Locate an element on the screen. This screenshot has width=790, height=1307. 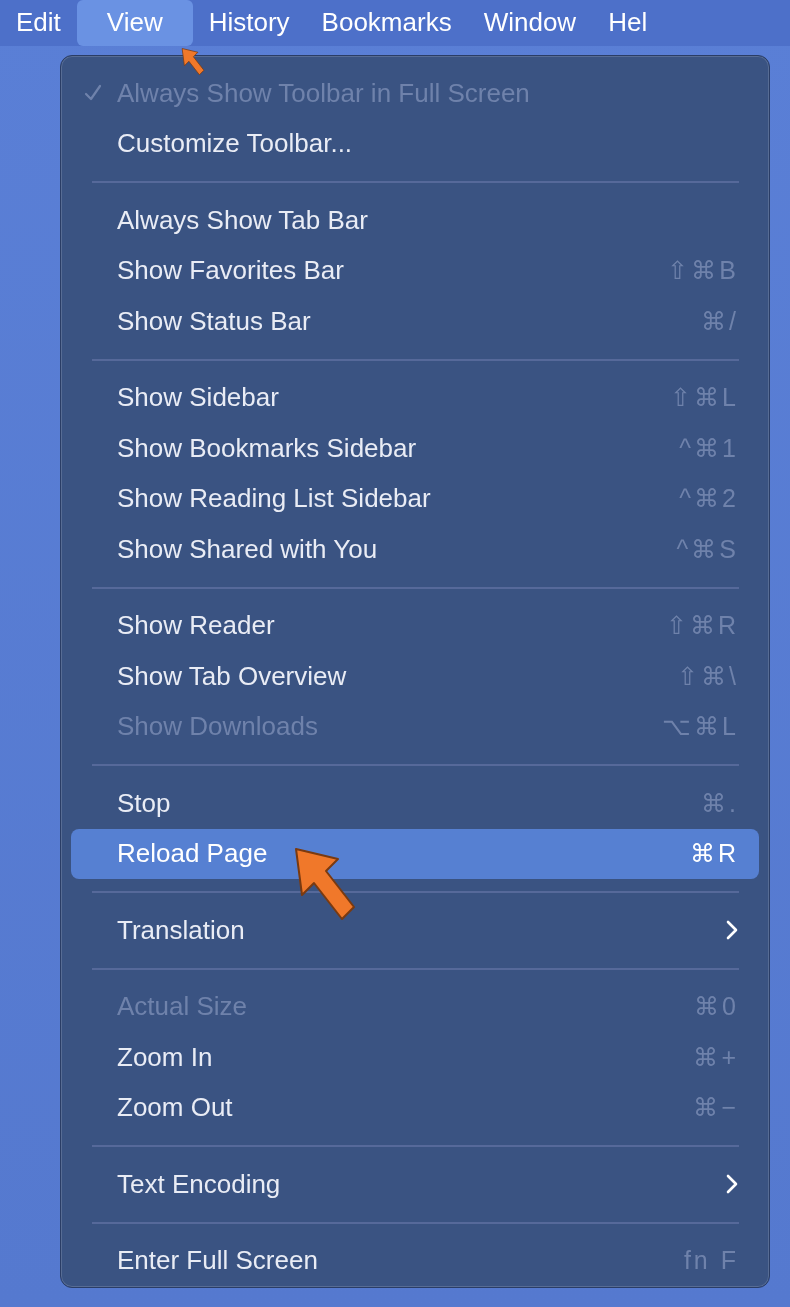
menu-item: Show Tab Overview ⇧⌘\ is located at coordinates (415, 676).